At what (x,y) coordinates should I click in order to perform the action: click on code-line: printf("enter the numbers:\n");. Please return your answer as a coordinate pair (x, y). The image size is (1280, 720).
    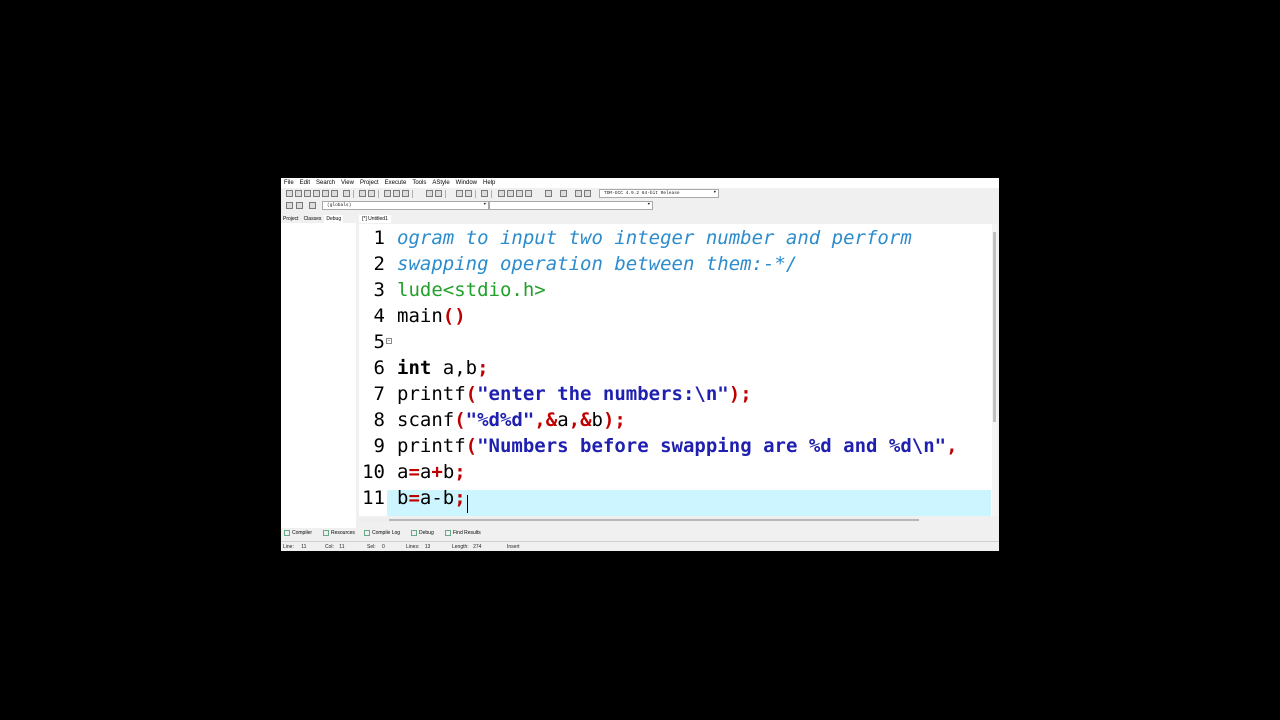
    Looking at the image, I should click on (574, 394).